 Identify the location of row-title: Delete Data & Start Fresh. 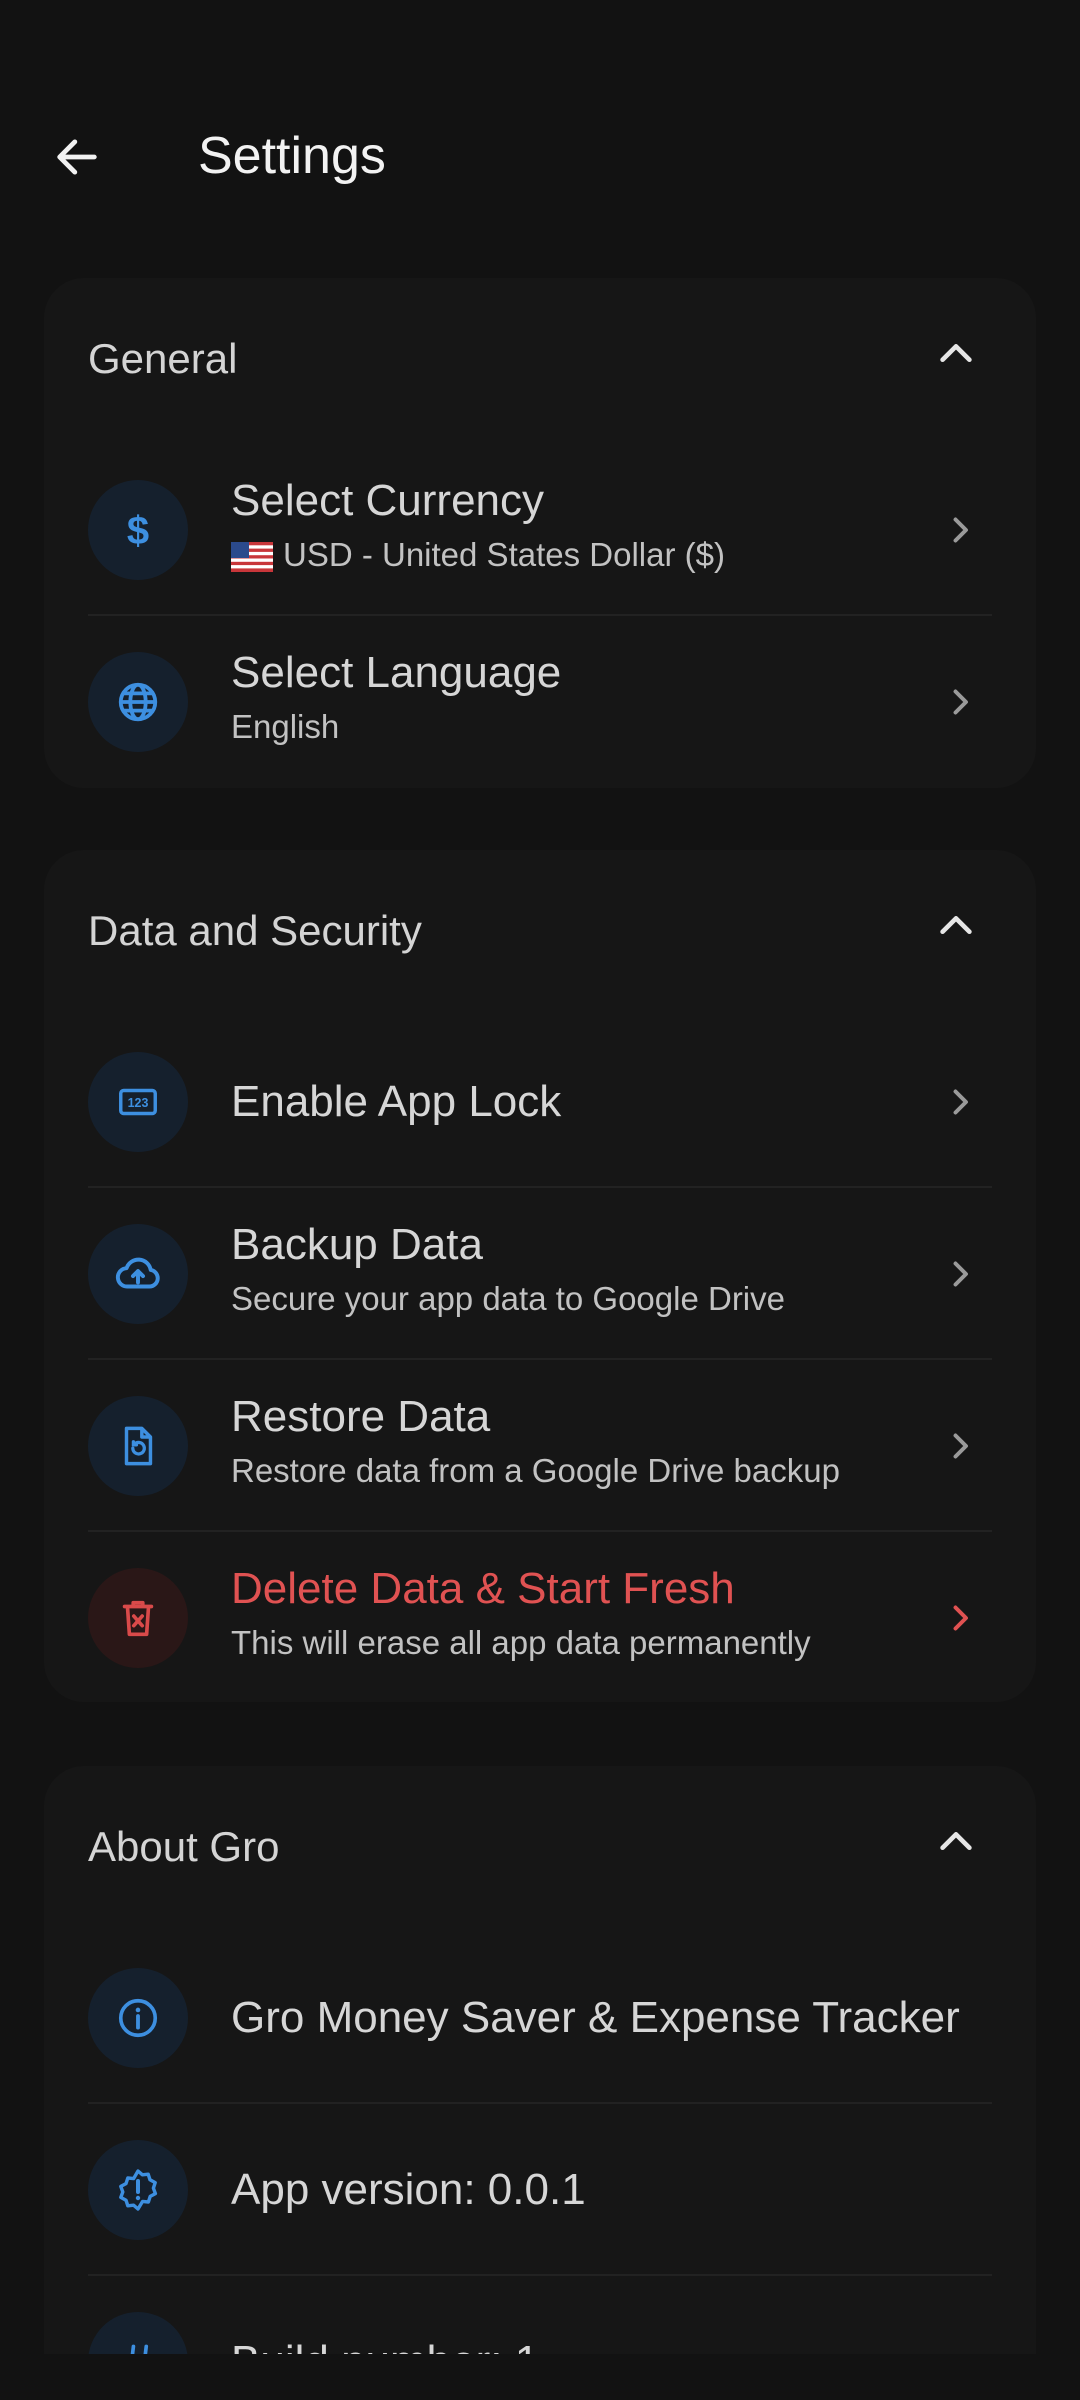
(483, 1588).